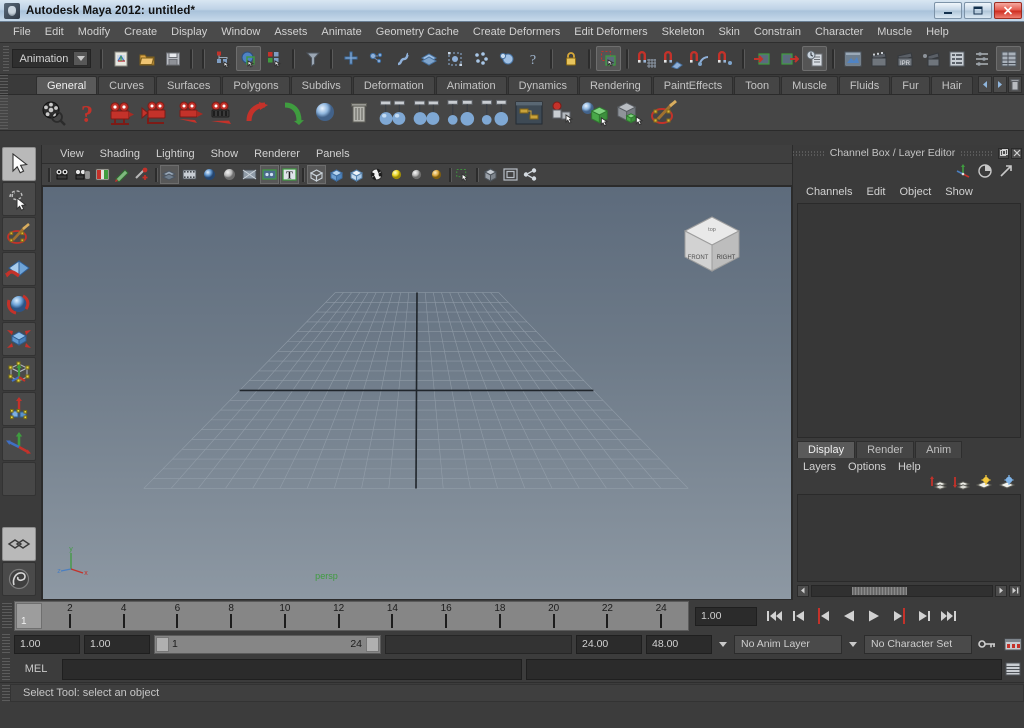 This screenshot has width=1024, height=728. Describe the element at coordinates (757, 85) in the screenshot. I see `shelf-tab-toon: Toon` at that location.